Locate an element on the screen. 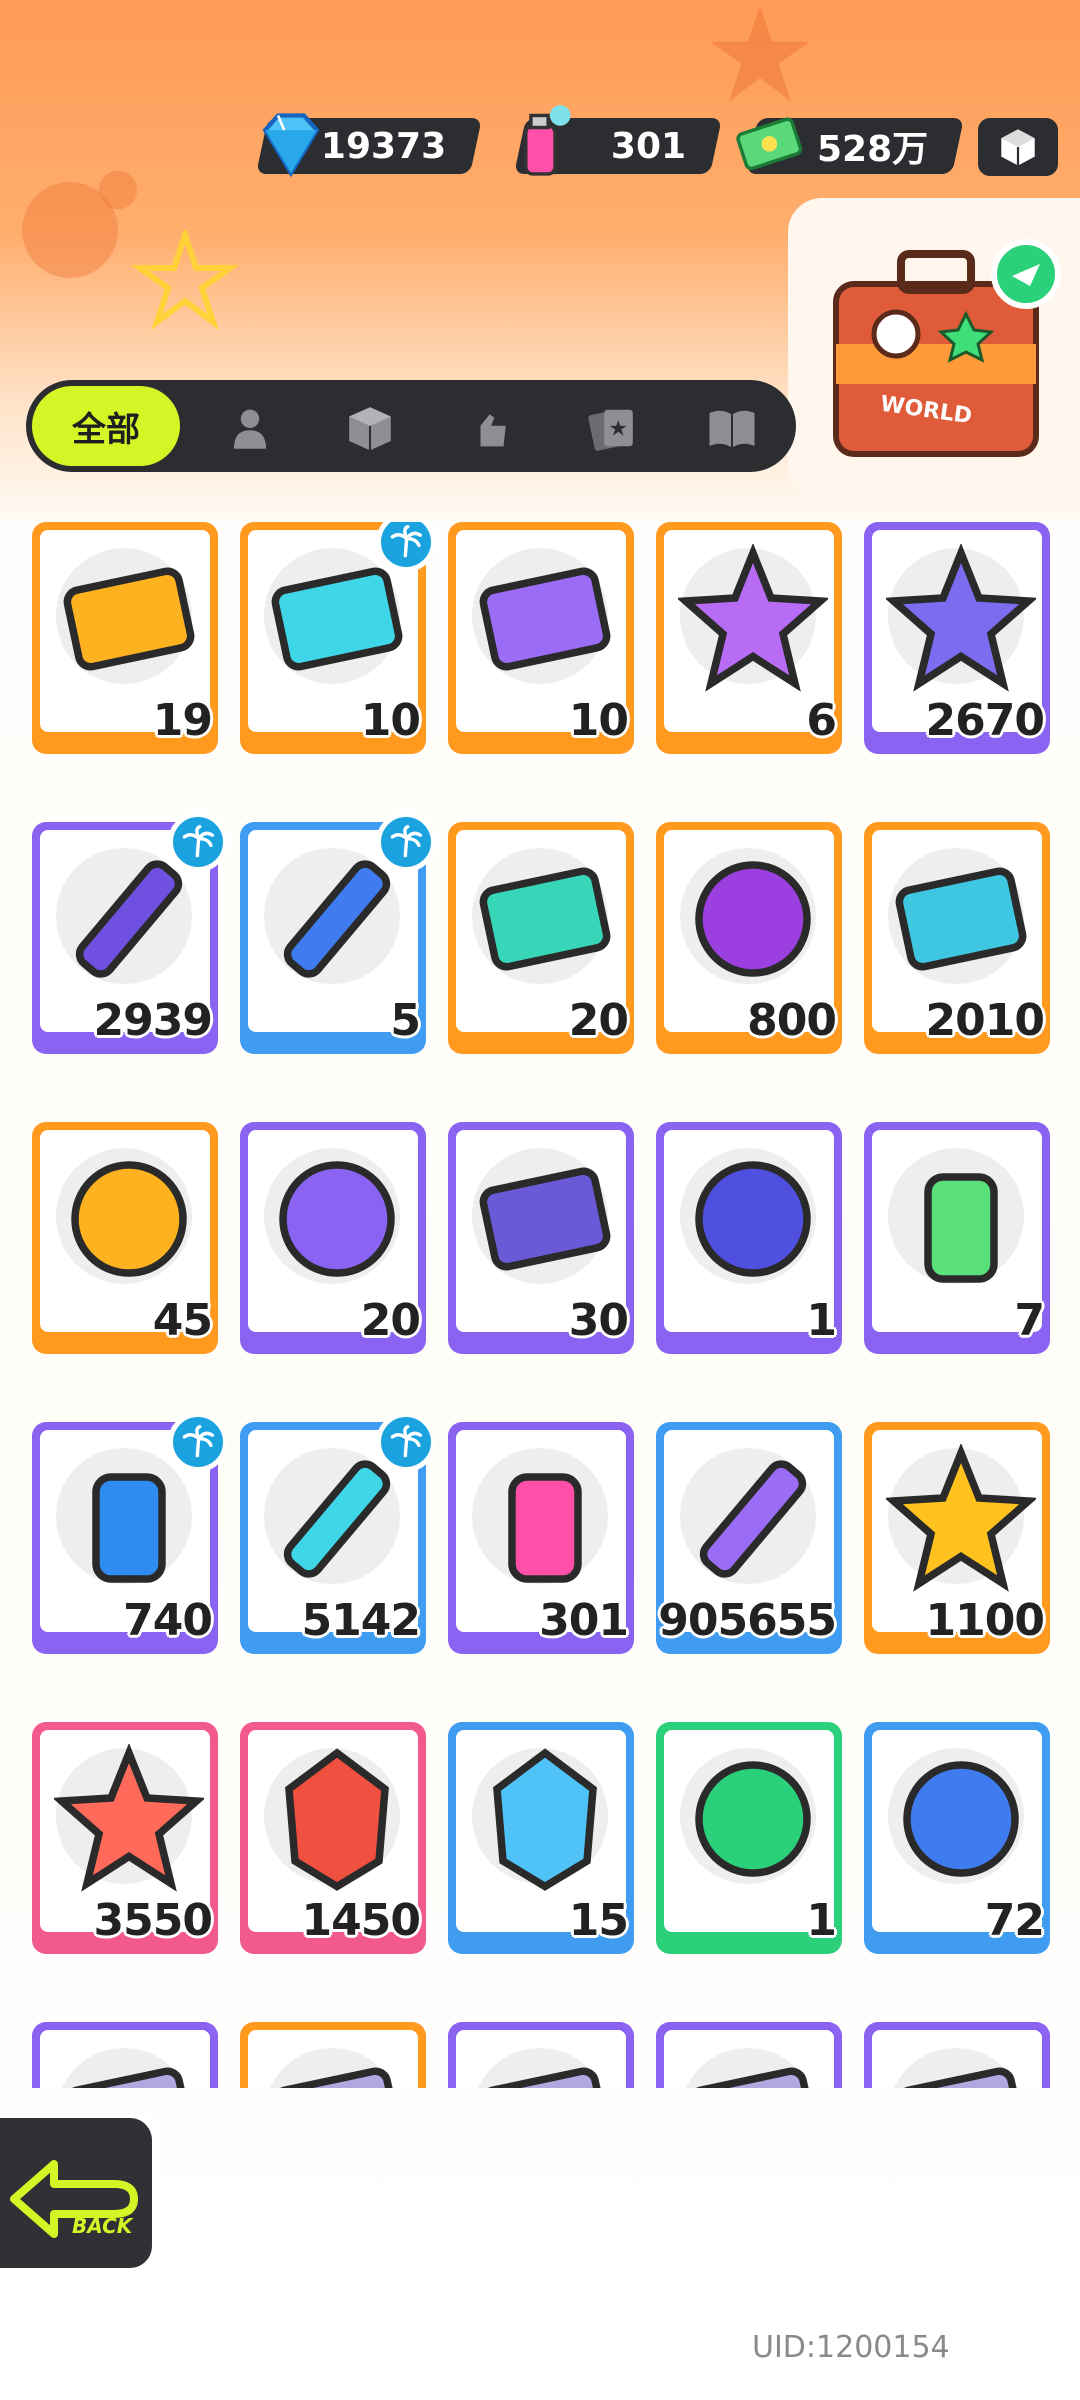 Image resolution: width=1080 pixels, height=2400 pixels. cool-badge-icon is located at coordinates (753, 919).